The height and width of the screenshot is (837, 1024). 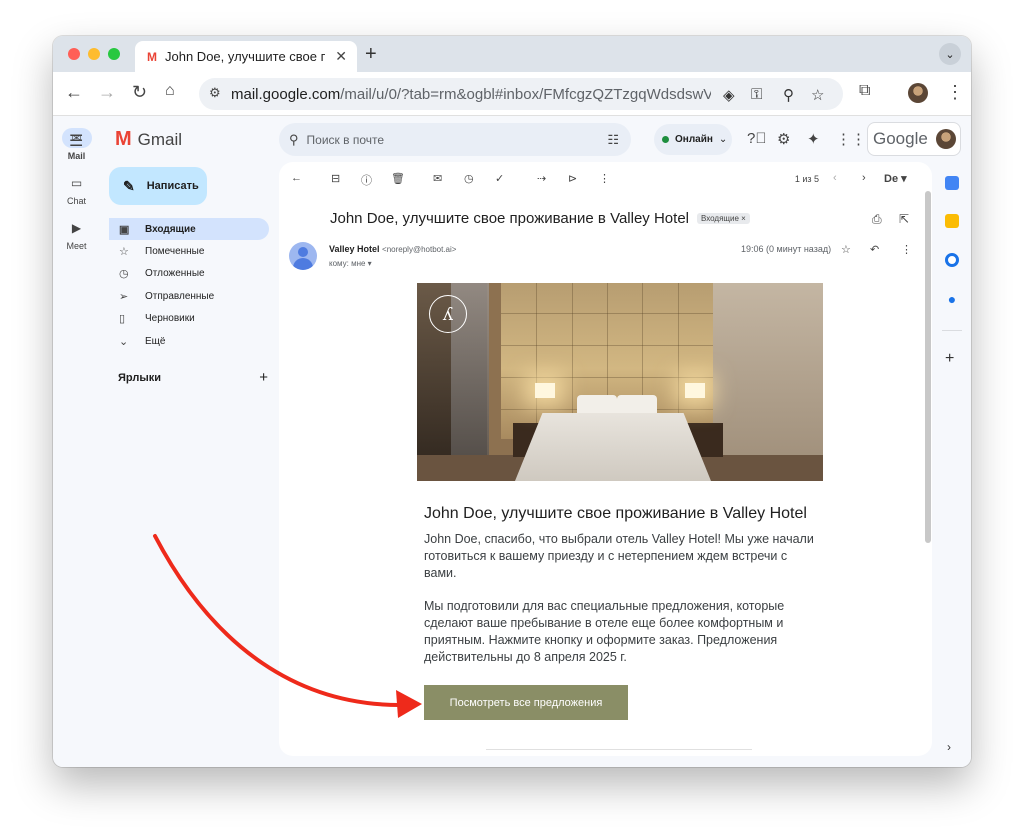 I want to click on extensions-puzzle-icon: ⧉, so click(x=864, y=91).